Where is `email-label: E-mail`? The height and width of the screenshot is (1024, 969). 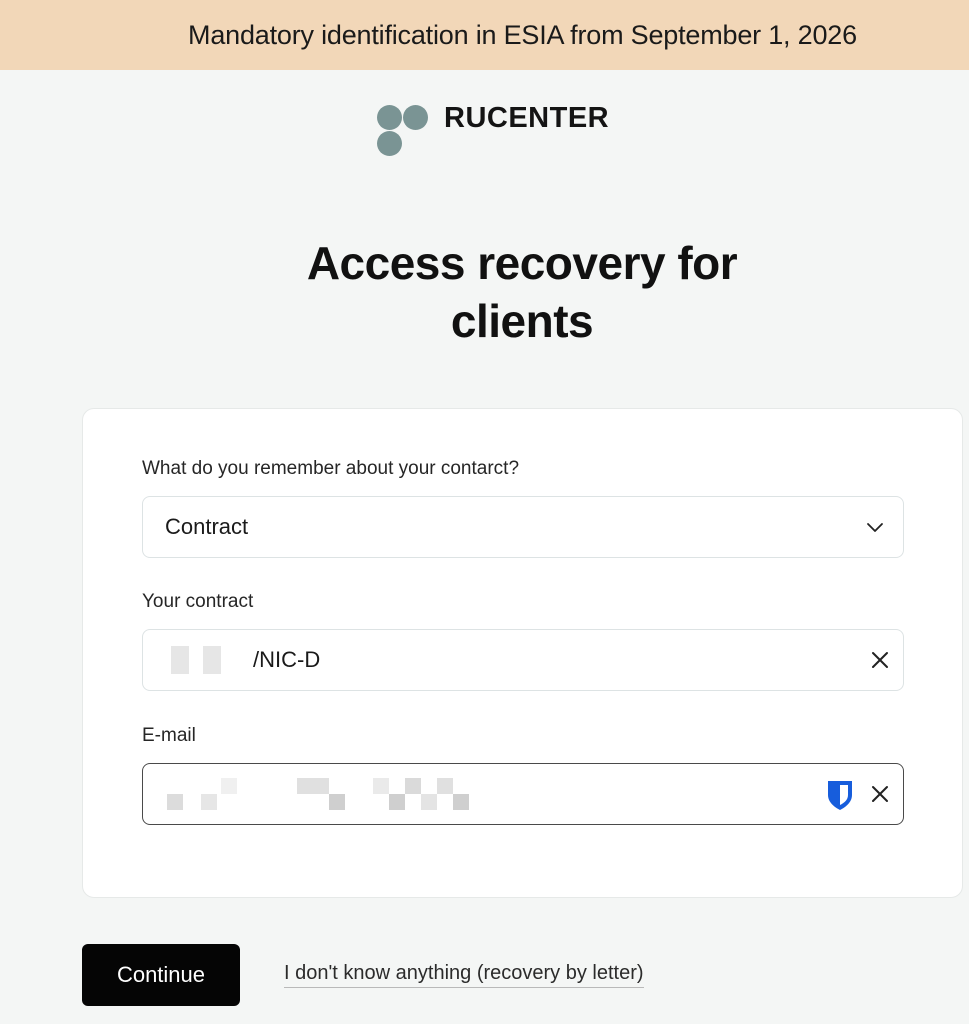 email-label: E-mail is located at coordinates (169, 735).